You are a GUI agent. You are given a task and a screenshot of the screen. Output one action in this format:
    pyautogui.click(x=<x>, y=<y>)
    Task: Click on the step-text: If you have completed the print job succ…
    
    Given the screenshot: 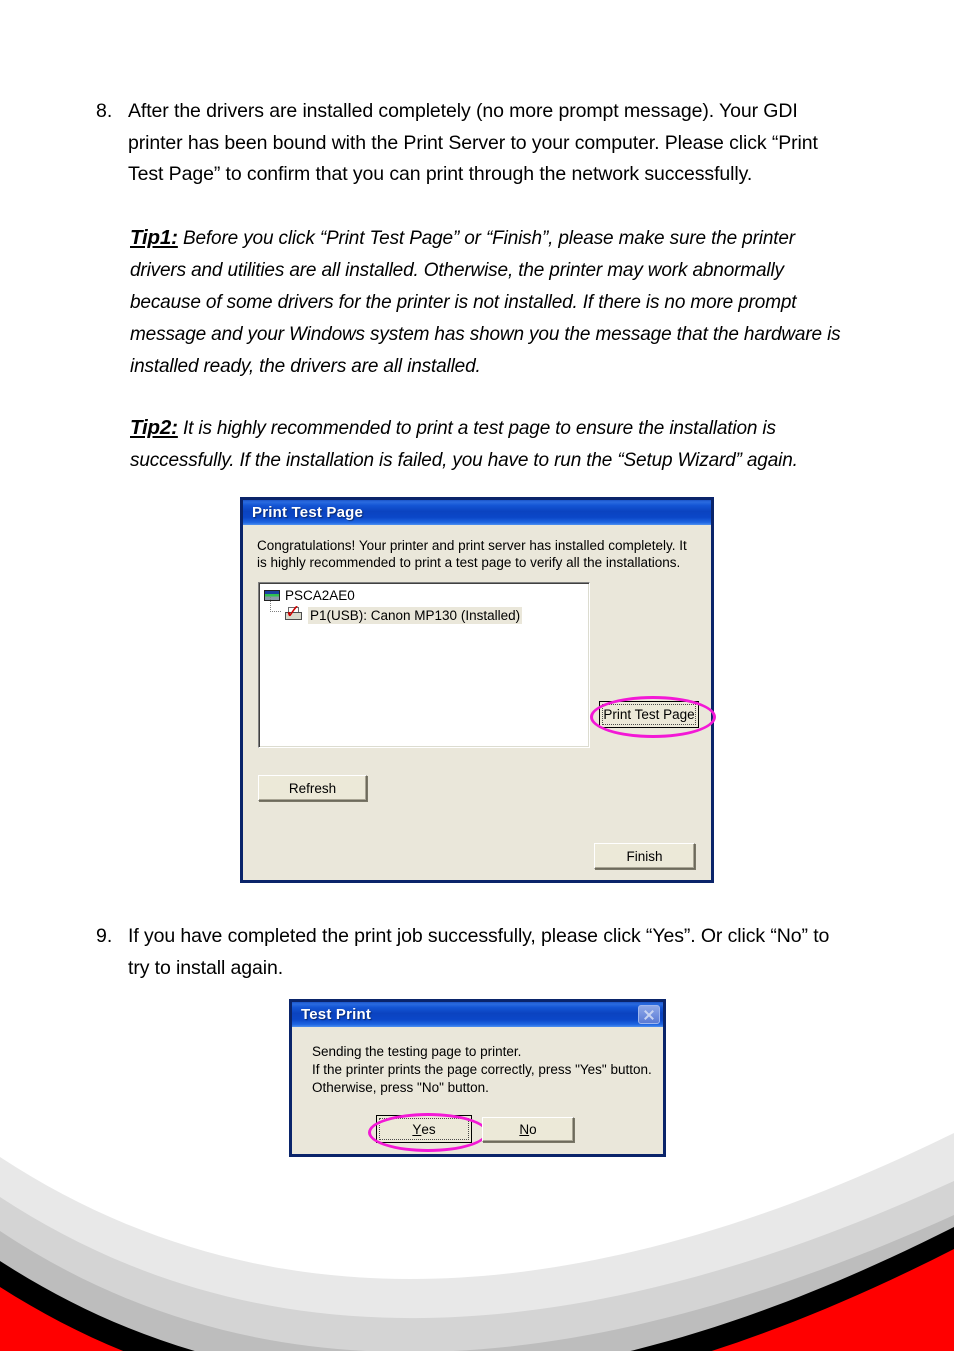 What is the action you would take?
    pyautogui.click(x=479, y=952)
    